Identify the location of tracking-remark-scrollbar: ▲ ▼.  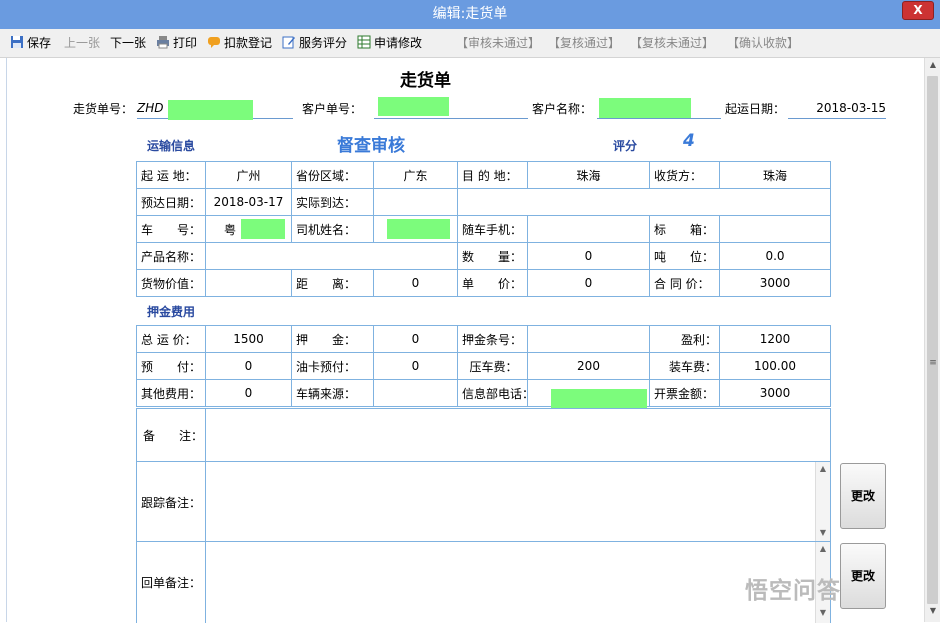
(822, 501).